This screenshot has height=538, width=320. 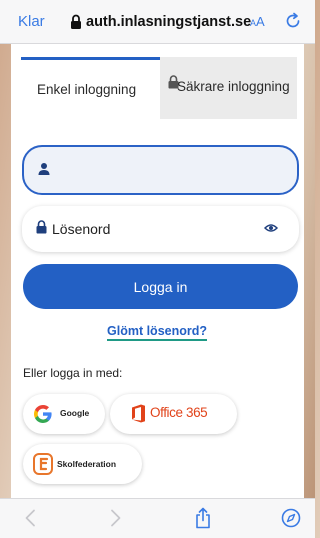 What do you see at coordinates (43, 464) in the screenshot?
I see `skolfederation-icon` at bounding box center [43, 464].